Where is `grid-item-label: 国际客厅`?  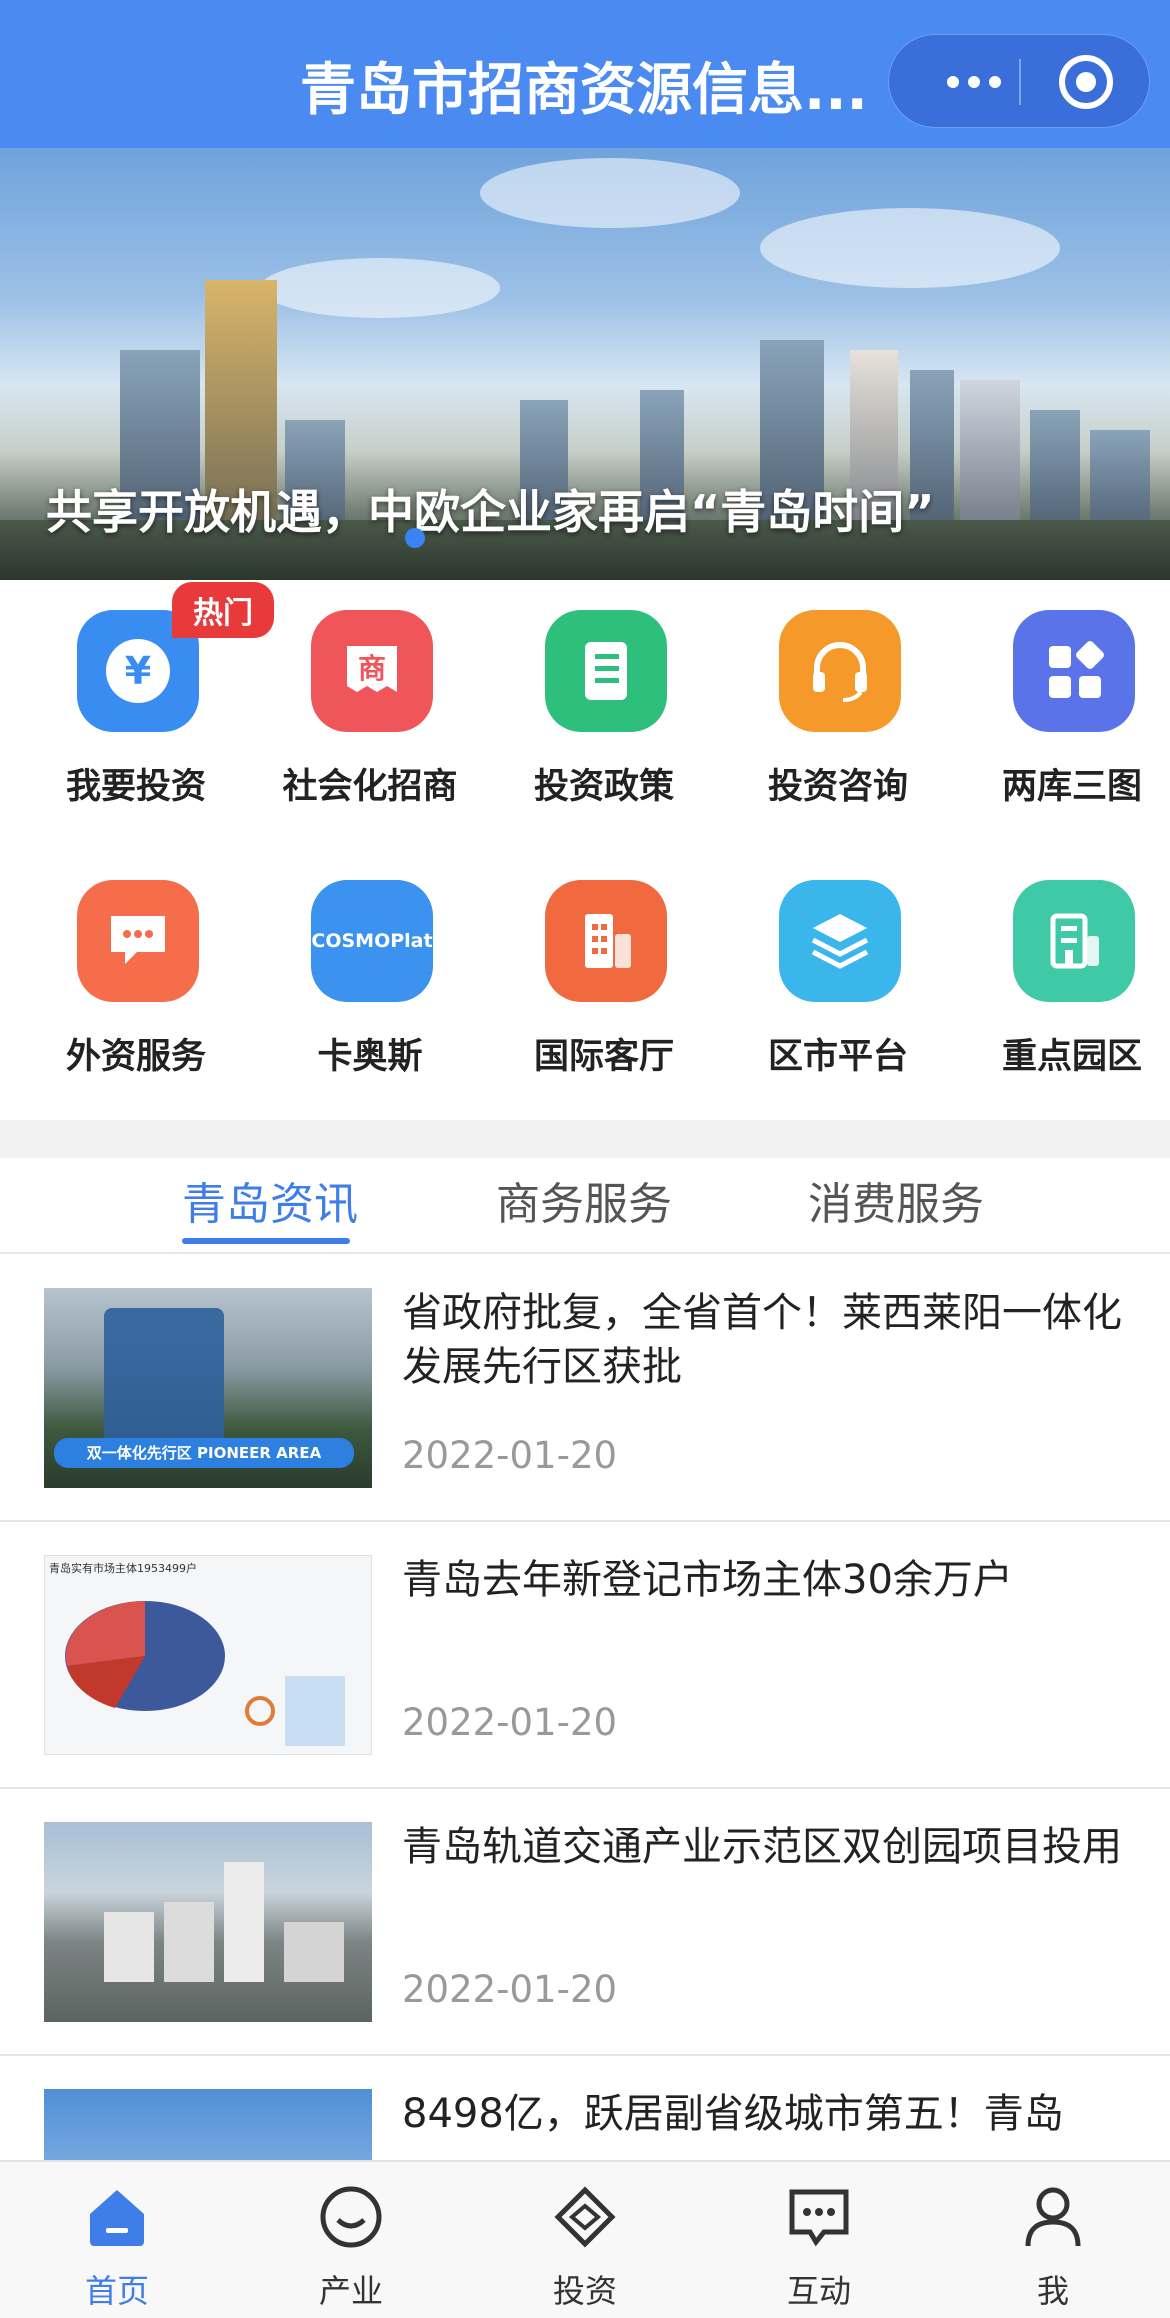 grid-item-label: 国际客厅 is located at coordinates (603, 1057).